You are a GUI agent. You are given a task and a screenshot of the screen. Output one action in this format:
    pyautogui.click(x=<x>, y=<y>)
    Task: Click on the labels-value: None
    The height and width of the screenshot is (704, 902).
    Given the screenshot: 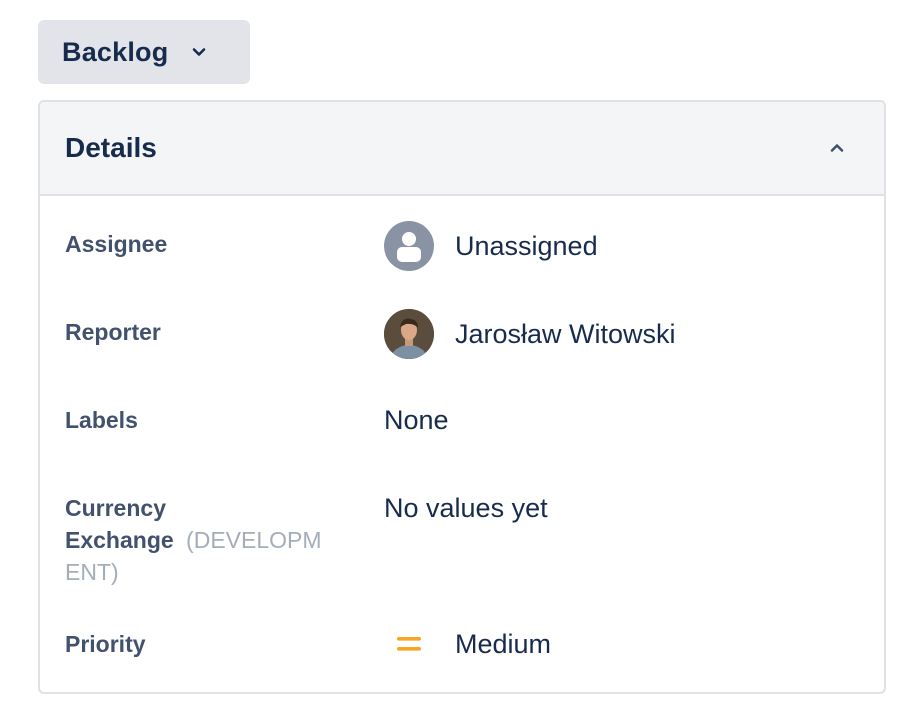 What is the action you would take?
    pyautogui.click(x=416, y=420)
    